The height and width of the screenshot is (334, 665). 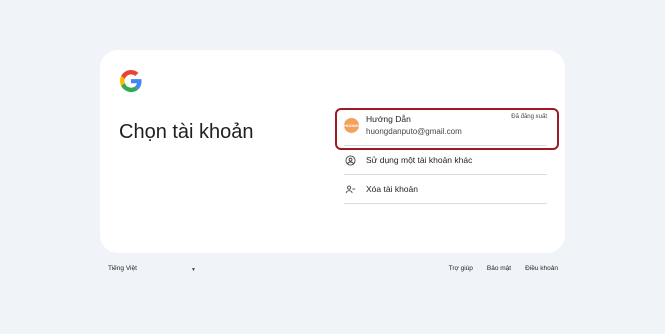 I want to click on account-name: Hướng Dẫn, so click(x=388, y=119).